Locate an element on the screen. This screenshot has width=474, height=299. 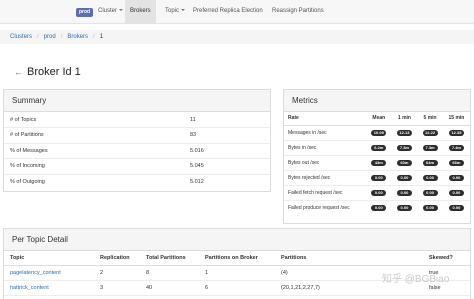
metrics-row: Bytes out /sec 43m 60m 64m 66m is located at coordinates (377, 163).